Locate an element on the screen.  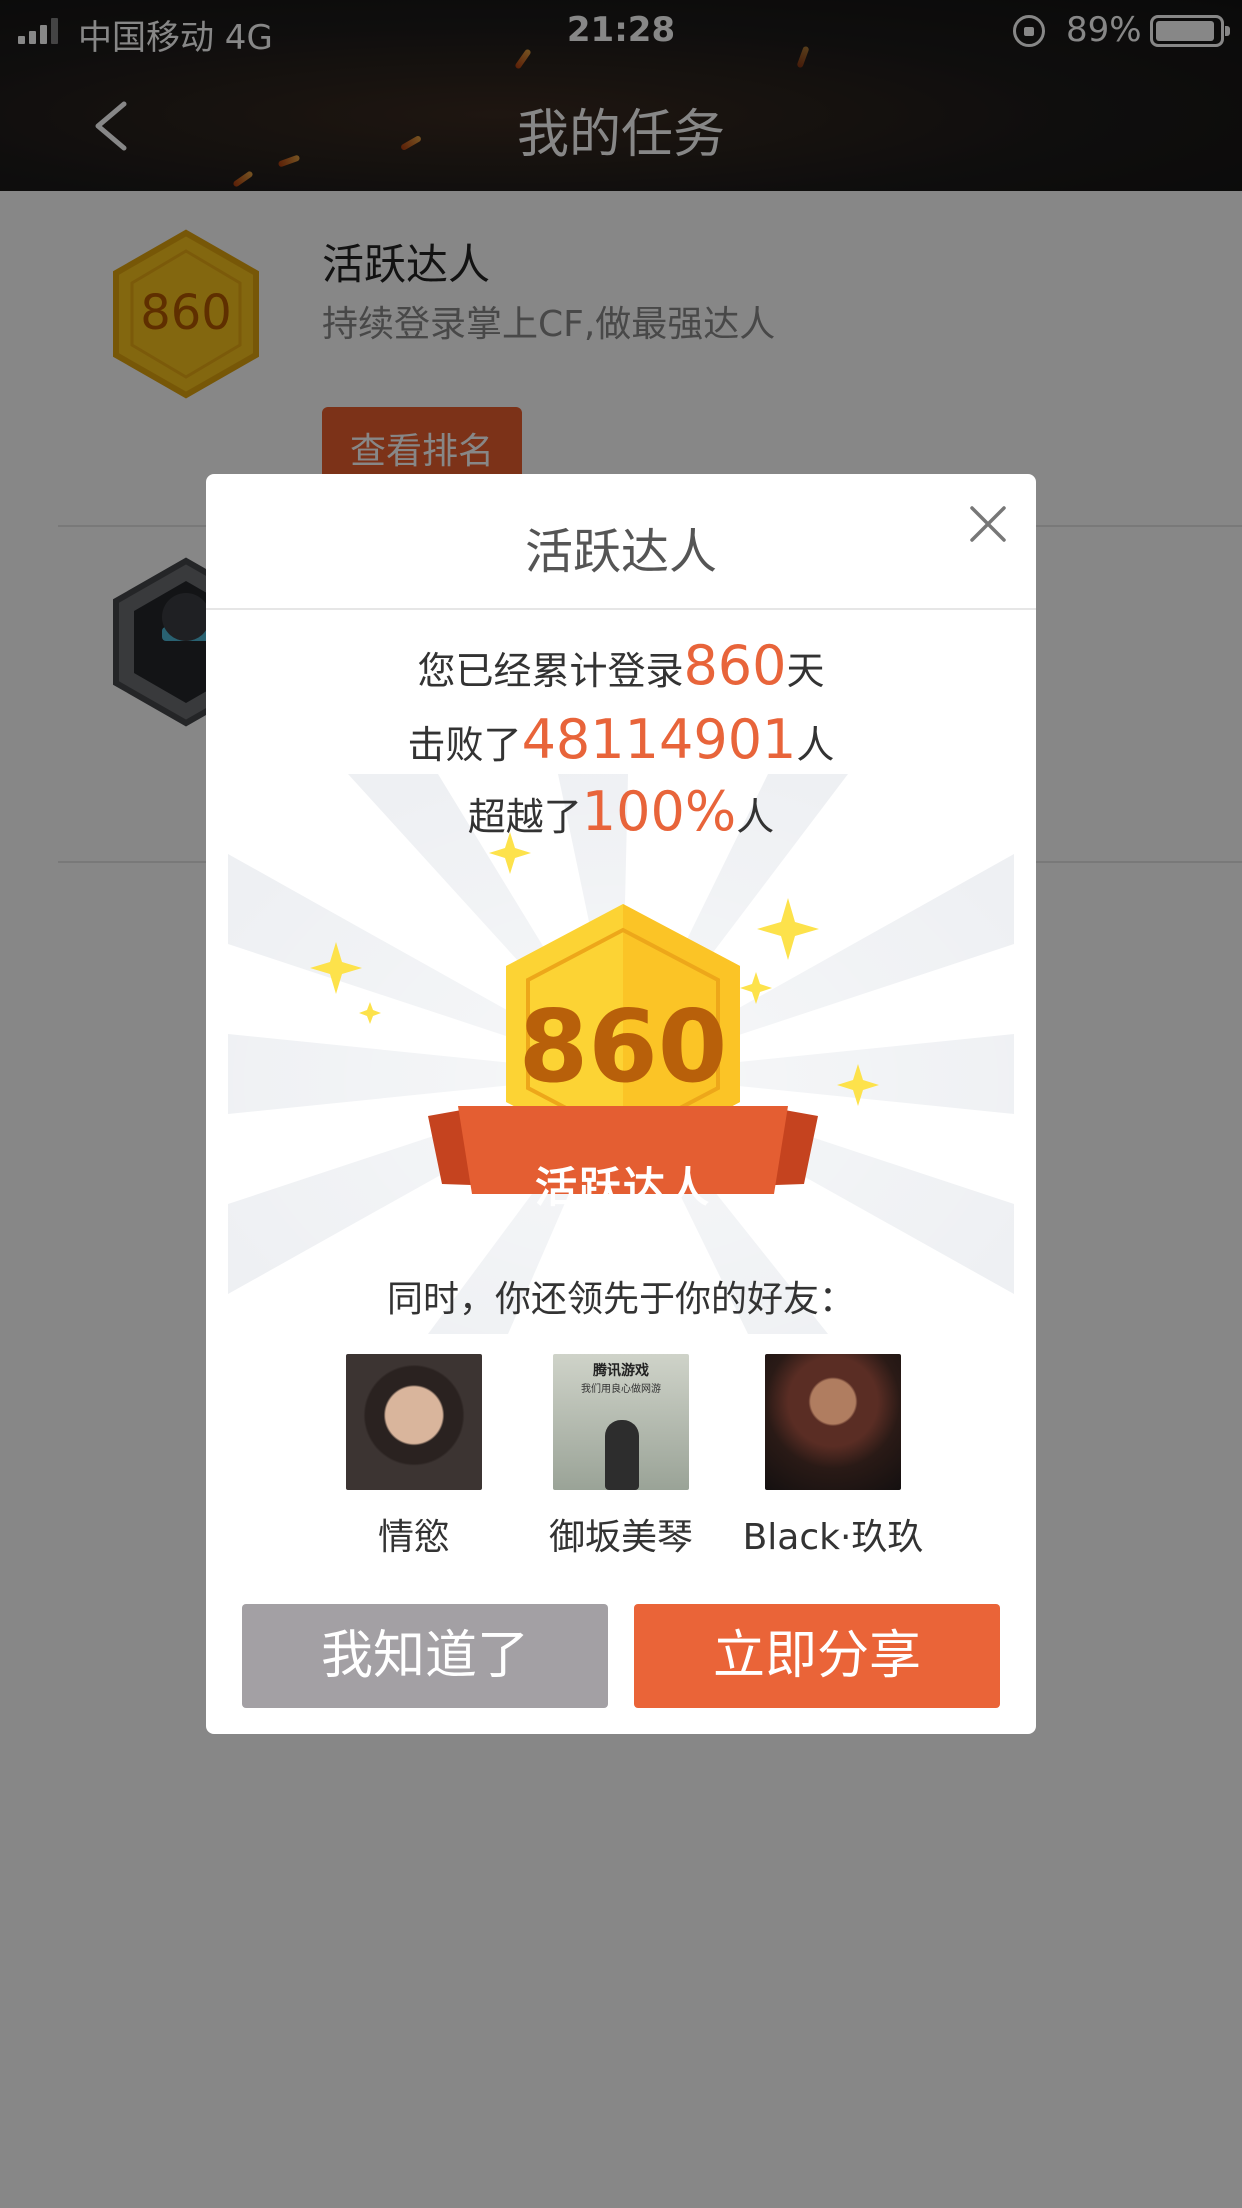
modal-header: 活跃达人 is located at coordinates (621, 542).